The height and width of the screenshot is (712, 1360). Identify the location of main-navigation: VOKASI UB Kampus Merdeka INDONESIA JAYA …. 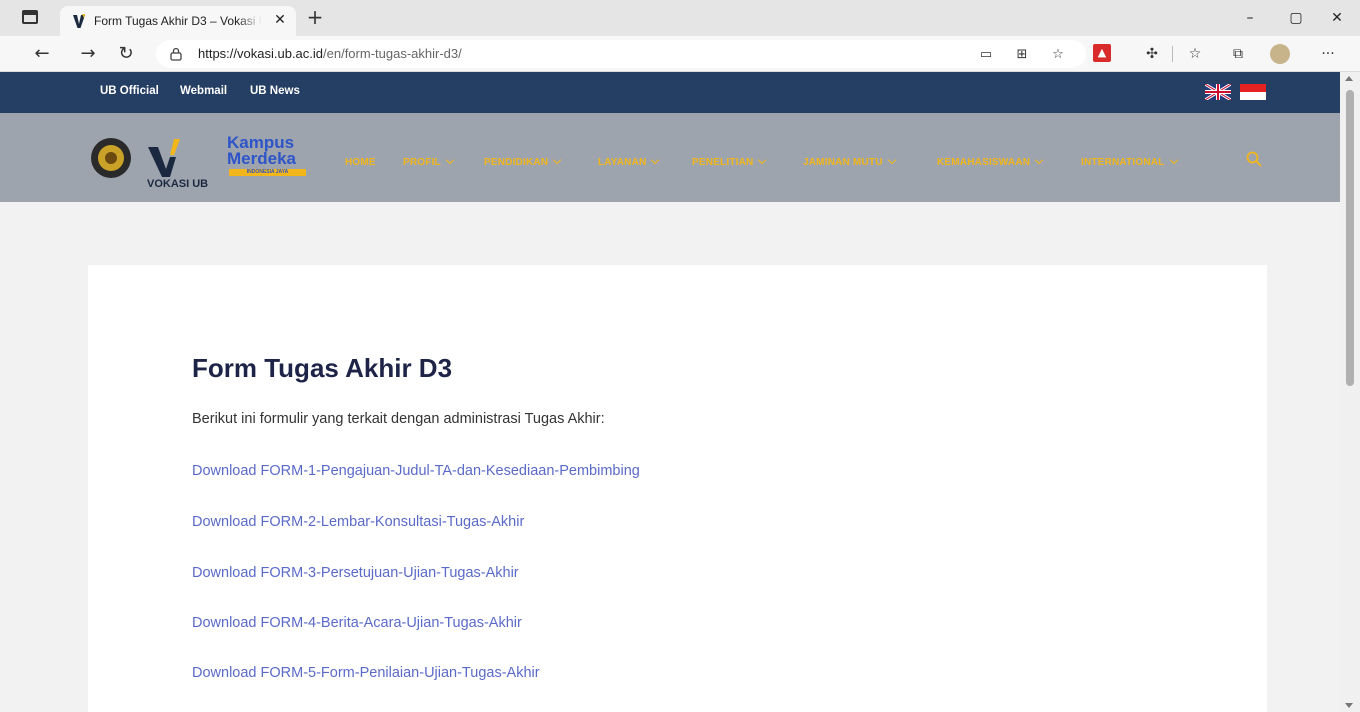
(670, 157).